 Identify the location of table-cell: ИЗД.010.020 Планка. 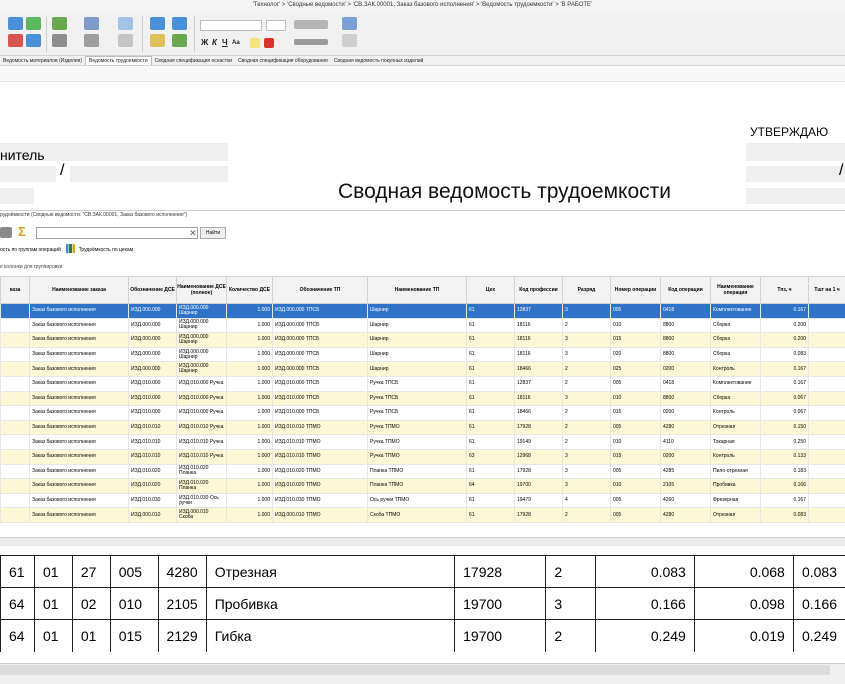
(201, 486).